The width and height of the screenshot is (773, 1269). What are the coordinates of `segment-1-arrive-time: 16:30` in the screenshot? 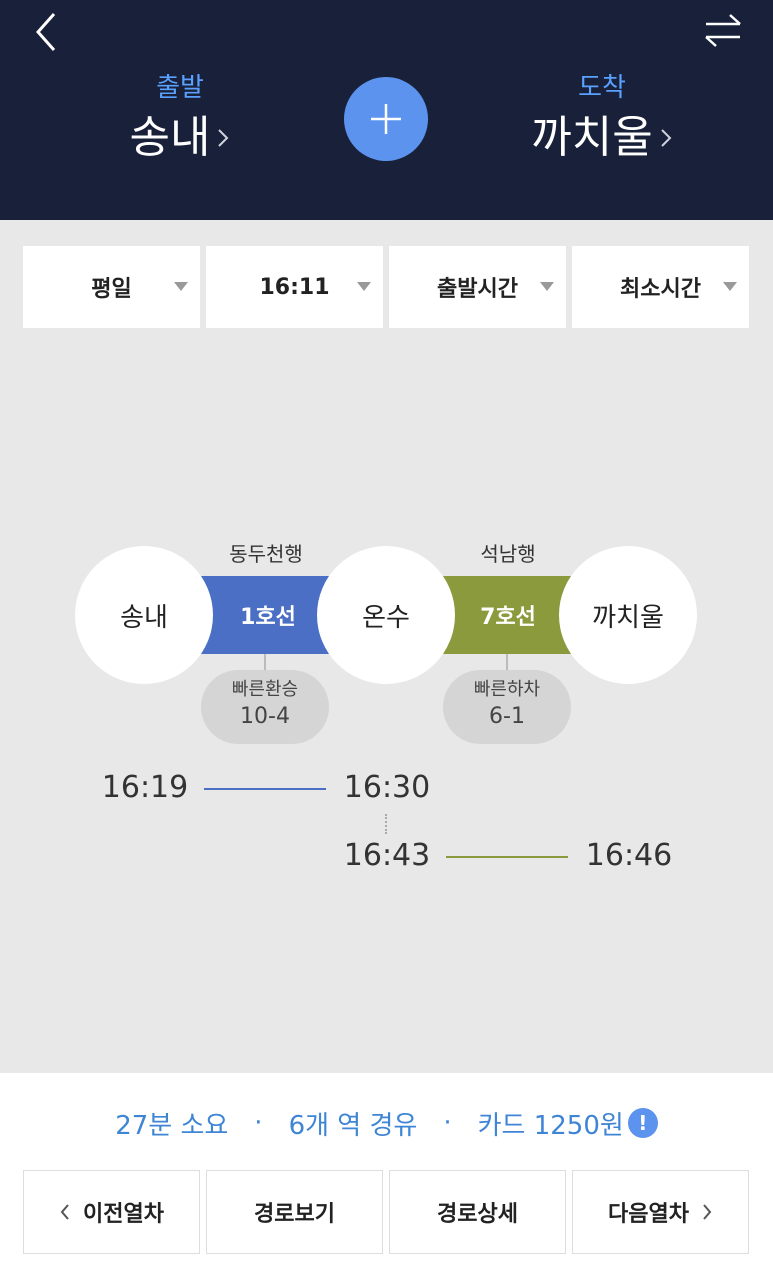 It's located at (387, 787).